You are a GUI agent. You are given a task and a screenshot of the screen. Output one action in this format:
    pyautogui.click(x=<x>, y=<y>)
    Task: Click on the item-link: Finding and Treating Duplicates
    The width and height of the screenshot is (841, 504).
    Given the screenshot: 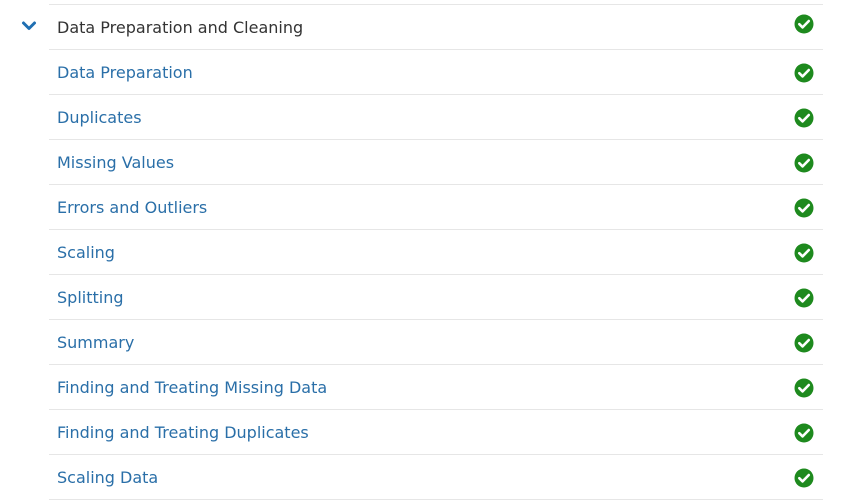 What is the action you would take?
    pyautogui.click(x=183, y=432)
    